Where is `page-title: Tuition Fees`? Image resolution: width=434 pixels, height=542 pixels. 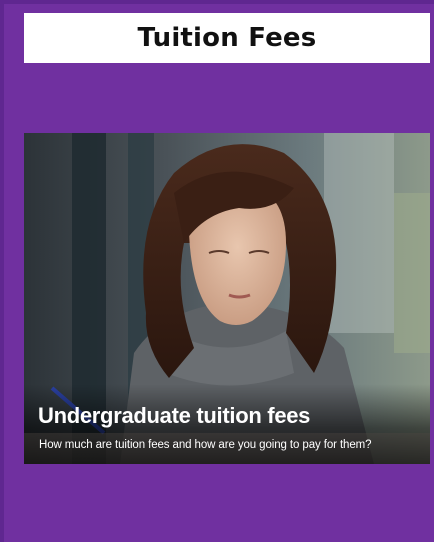 page-title: Tuition Fees is located at coordinates (227, 38).